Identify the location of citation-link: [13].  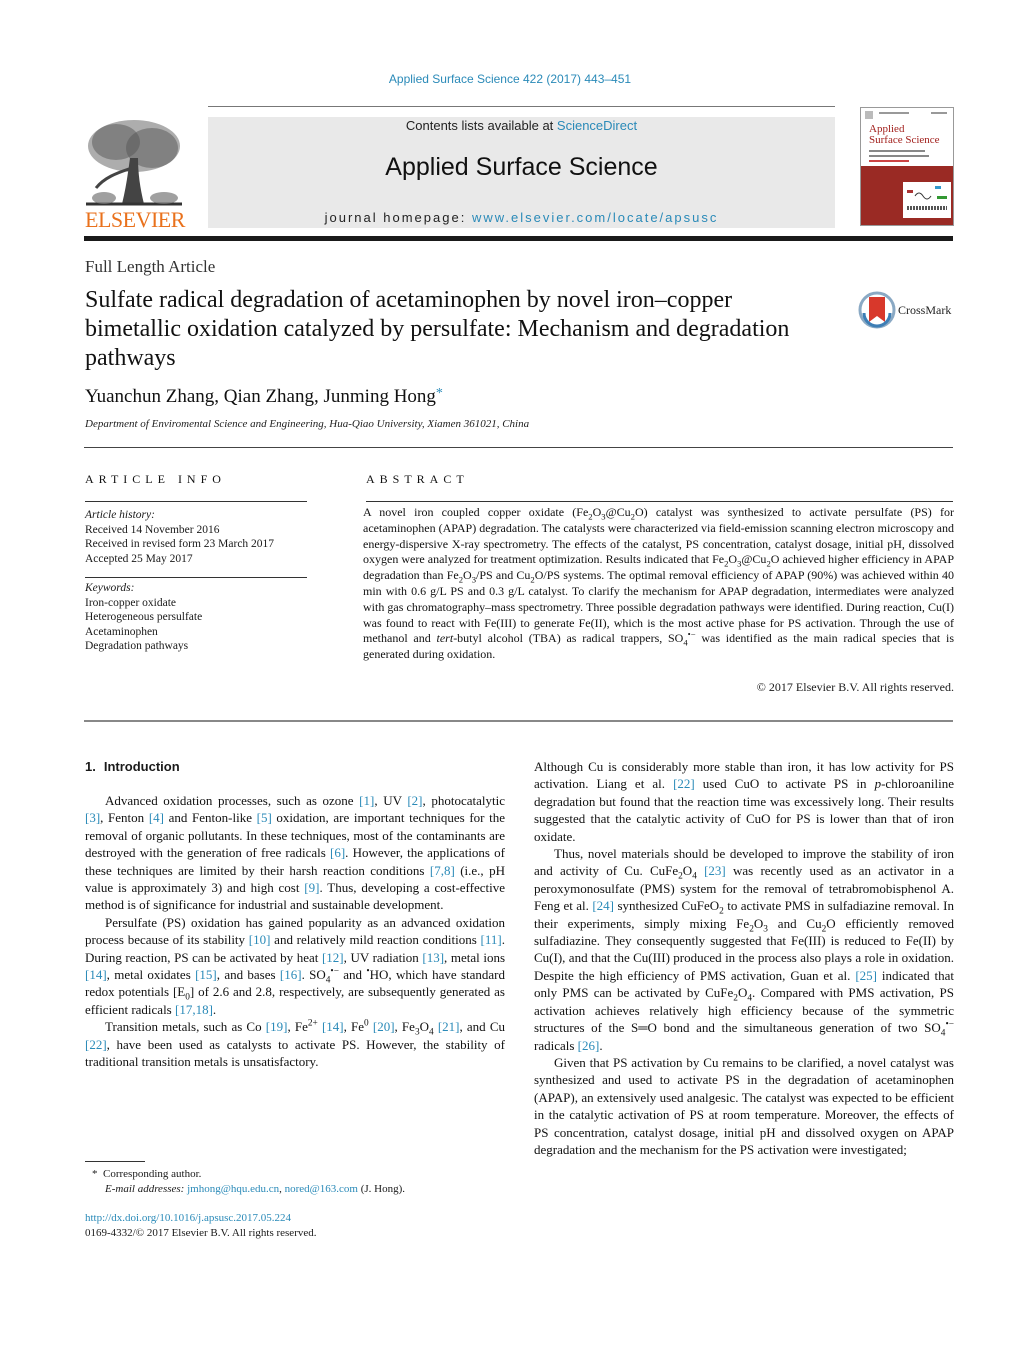
(433, 957).